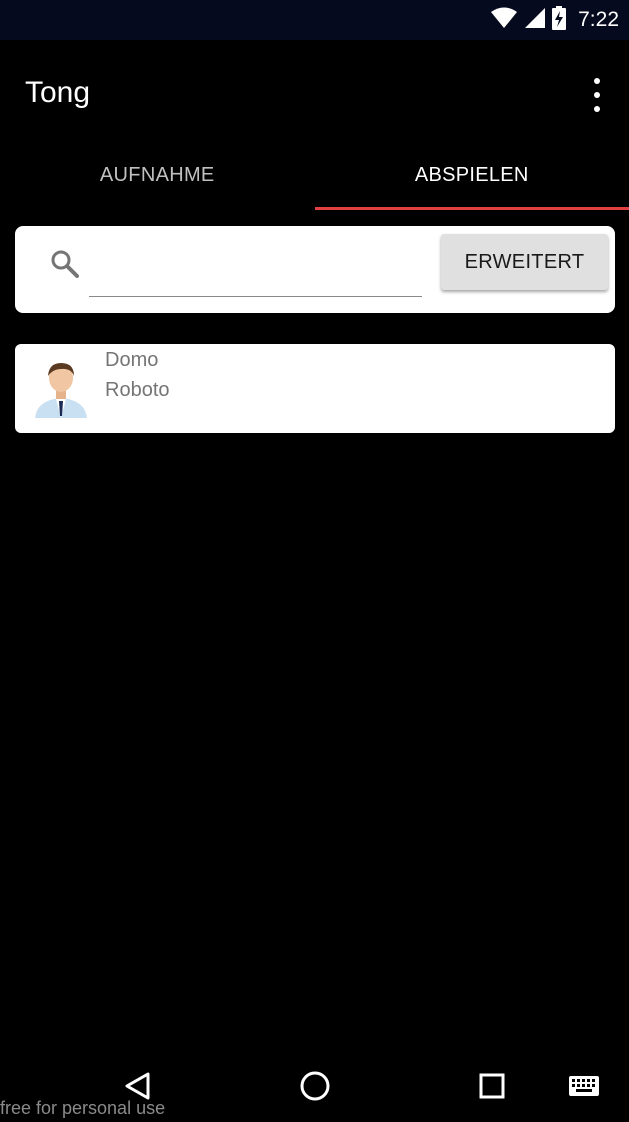  Describe the element at coordinates (132, 360) in the screenshot. I see `contact-first-name: Domo` at that location.